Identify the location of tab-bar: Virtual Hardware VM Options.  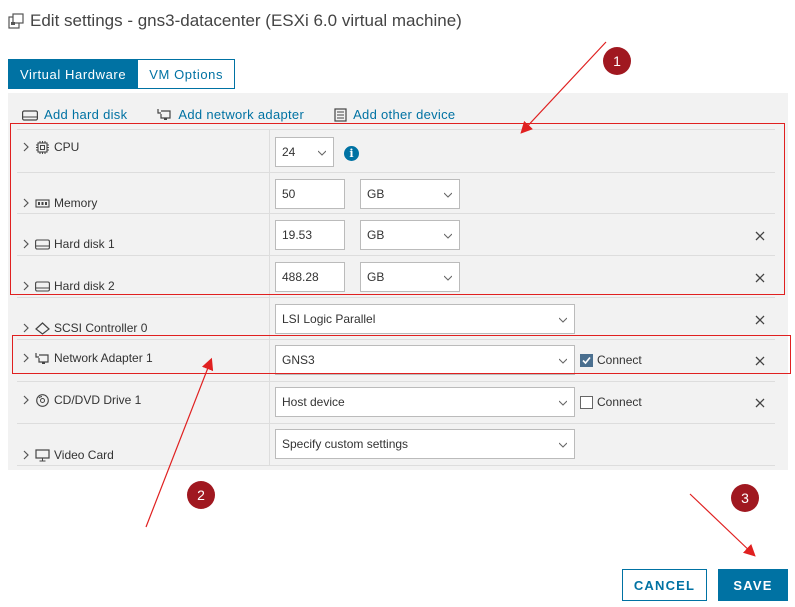
(122, 74).